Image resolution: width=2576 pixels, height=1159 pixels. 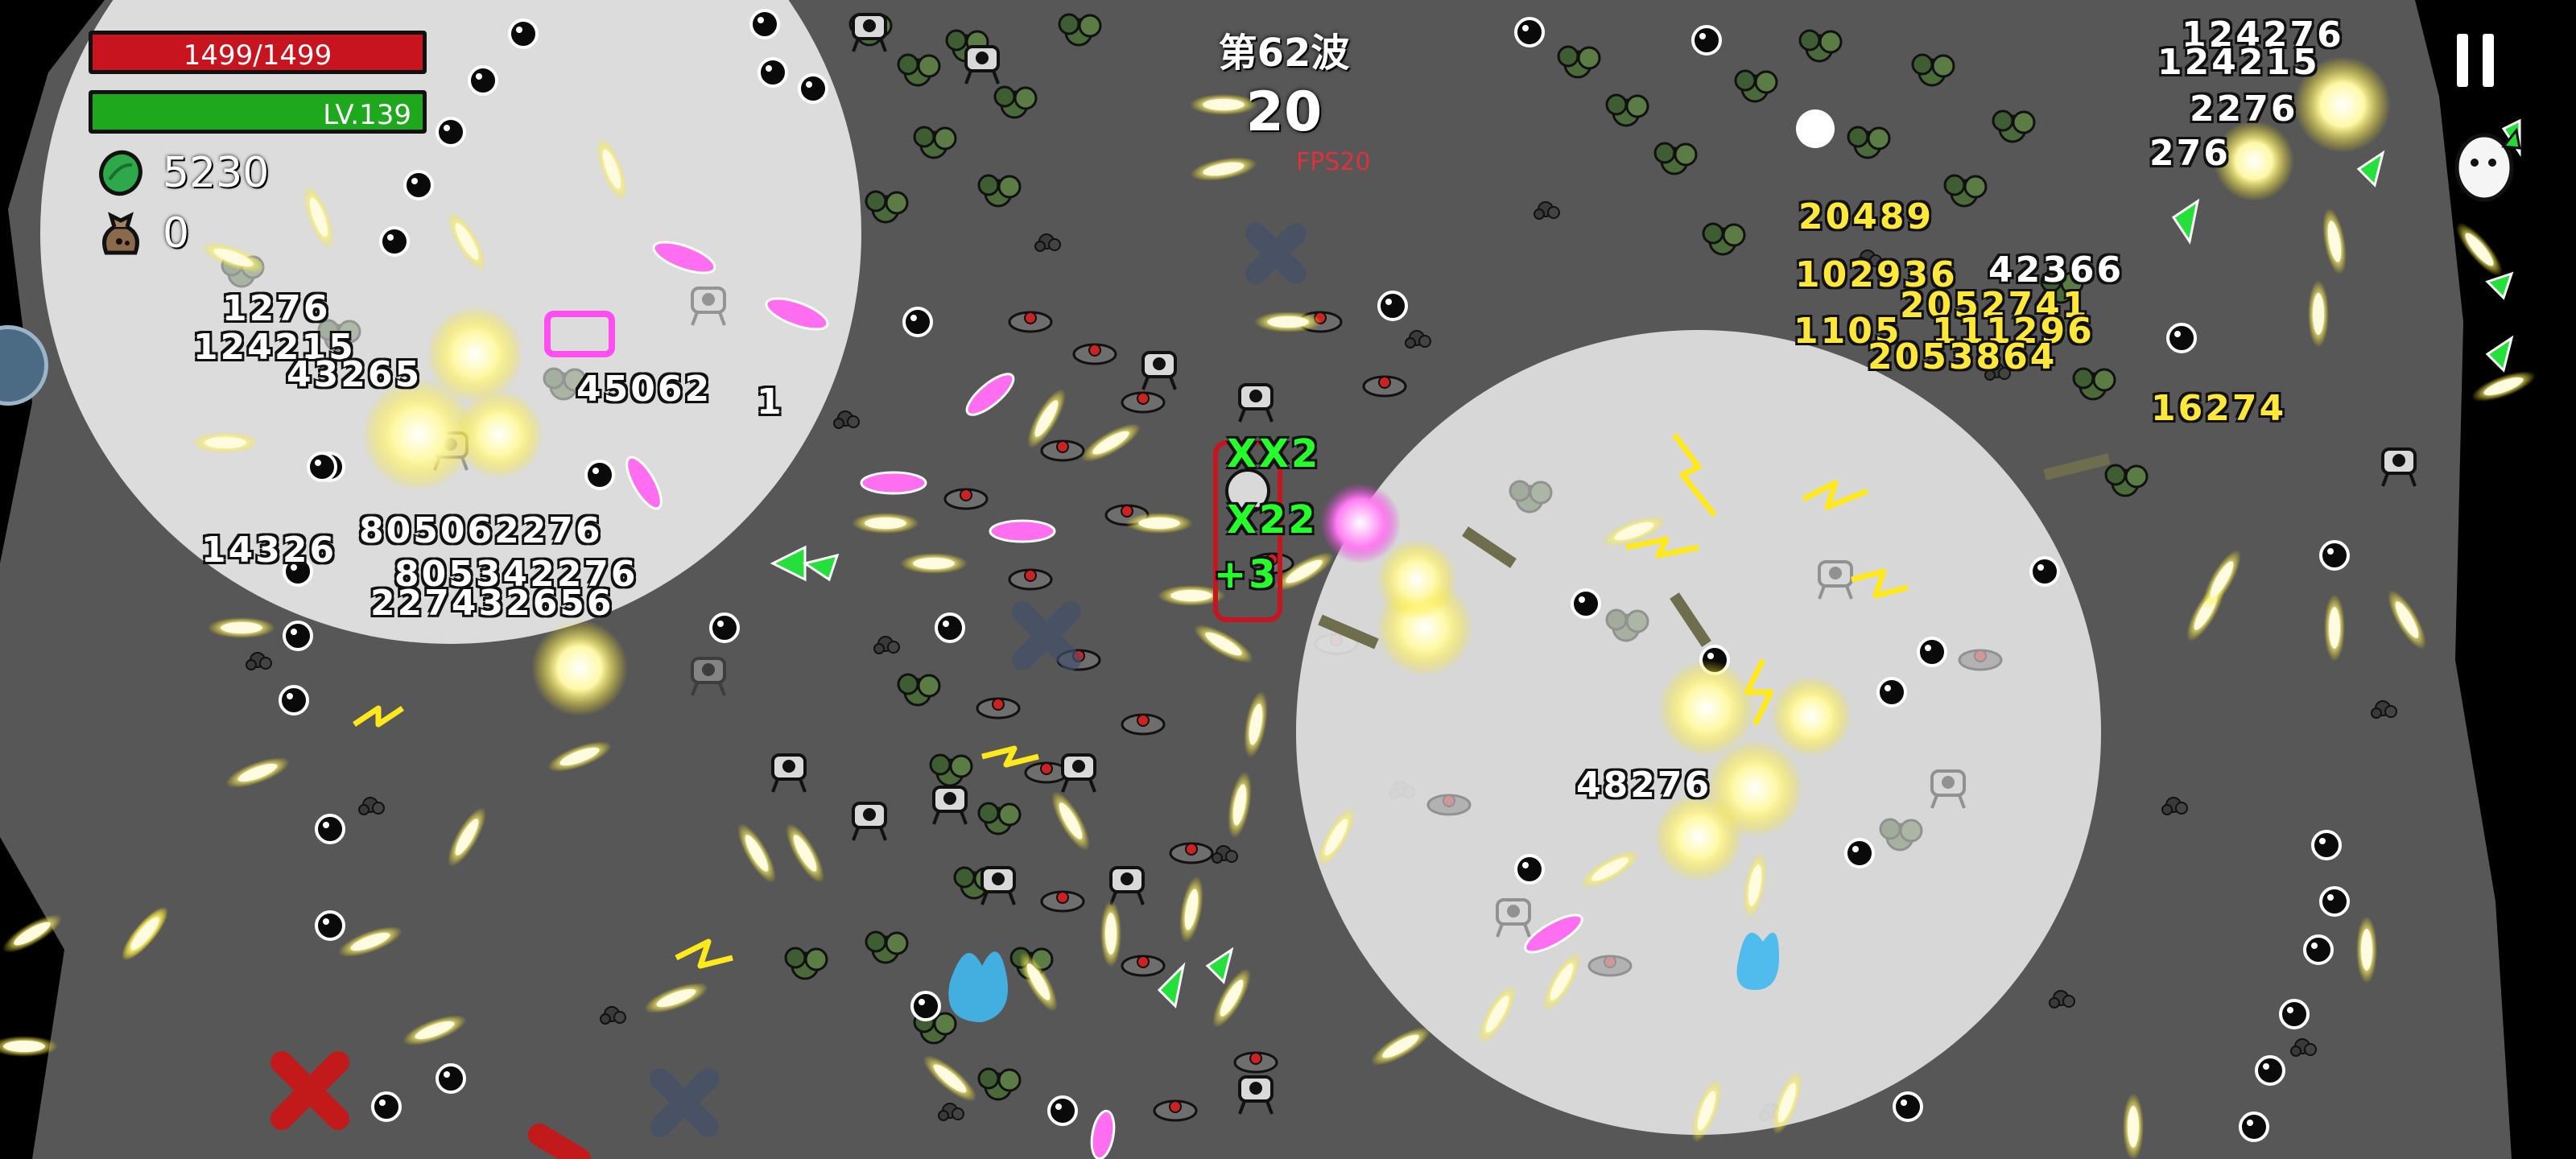 I want to click on damage-number: 2276, so click(x=2244, y=110).